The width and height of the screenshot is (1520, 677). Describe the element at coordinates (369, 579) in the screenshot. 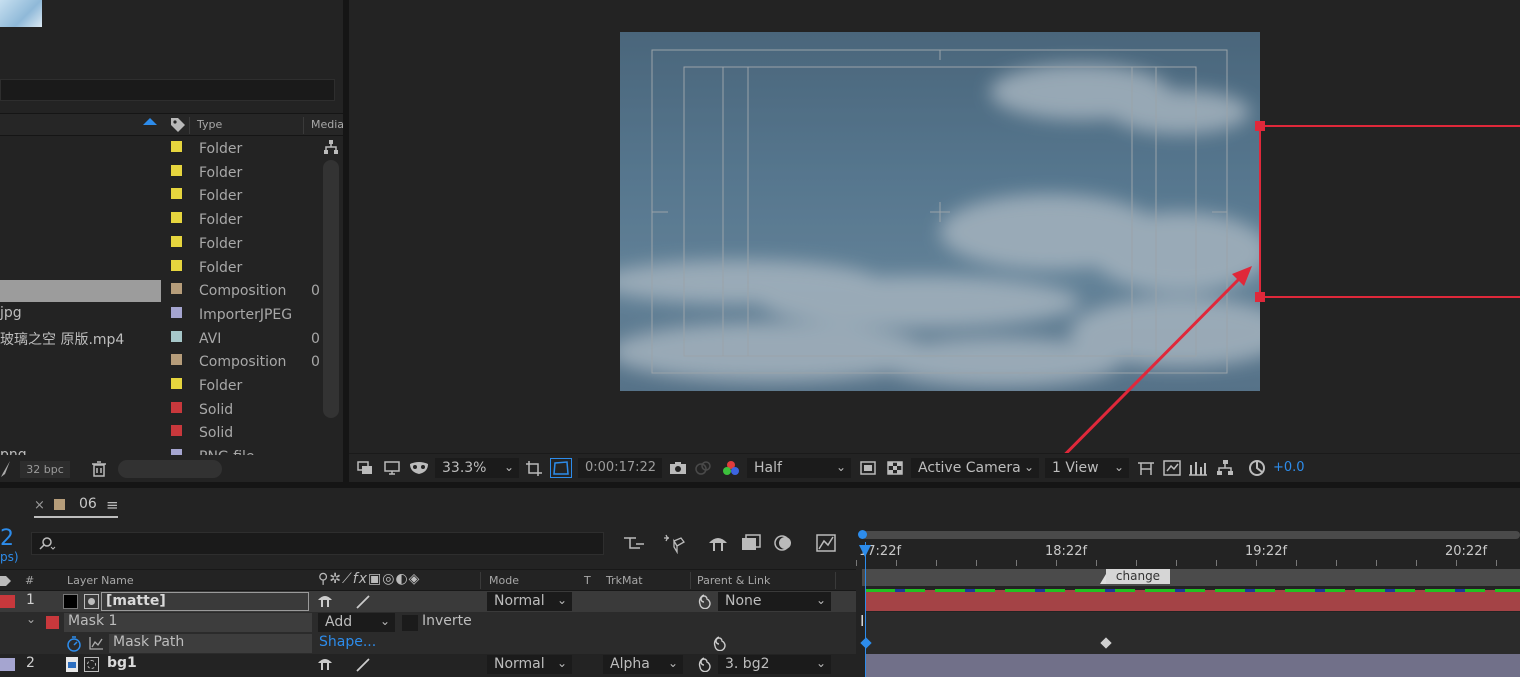

I see `switches-header-icons: ⚲✲⟋fx▣◎◐◈` at that location.